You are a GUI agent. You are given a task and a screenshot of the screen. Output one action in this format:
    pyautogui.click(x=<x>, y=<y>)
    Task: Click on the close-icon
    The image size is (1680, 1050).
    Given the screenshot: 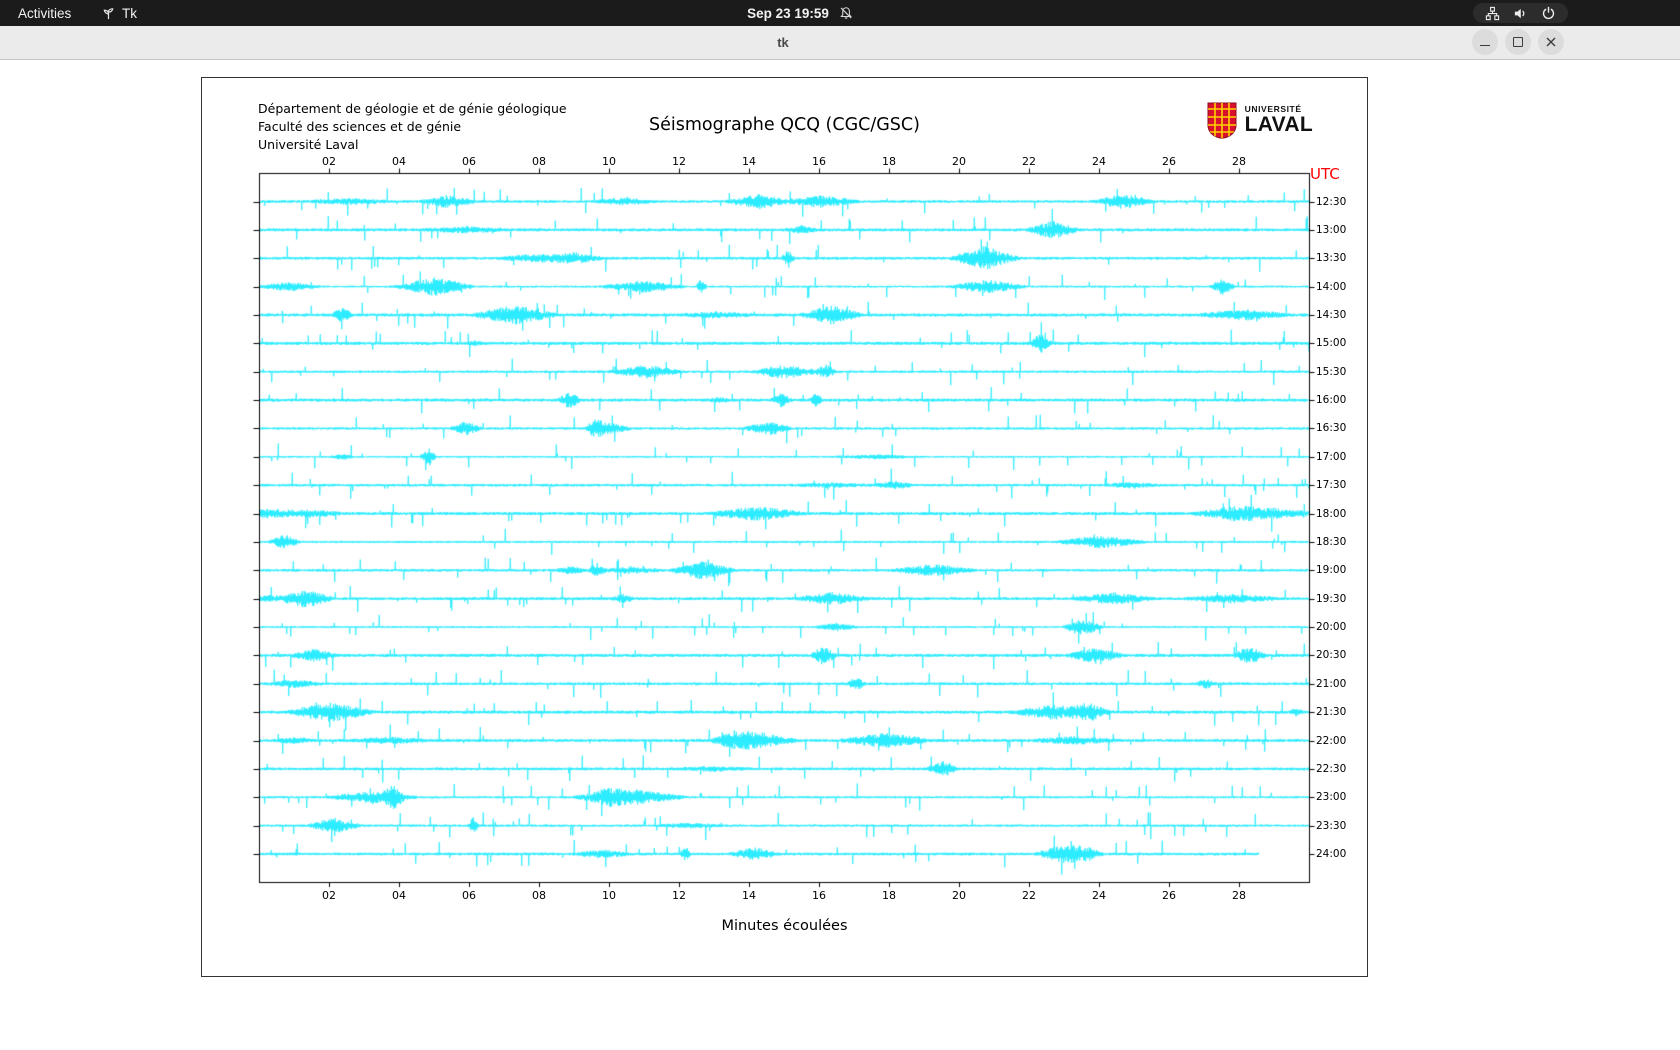 What is the action you would take?
    pyautogui.click(x=1551, y=42)
    